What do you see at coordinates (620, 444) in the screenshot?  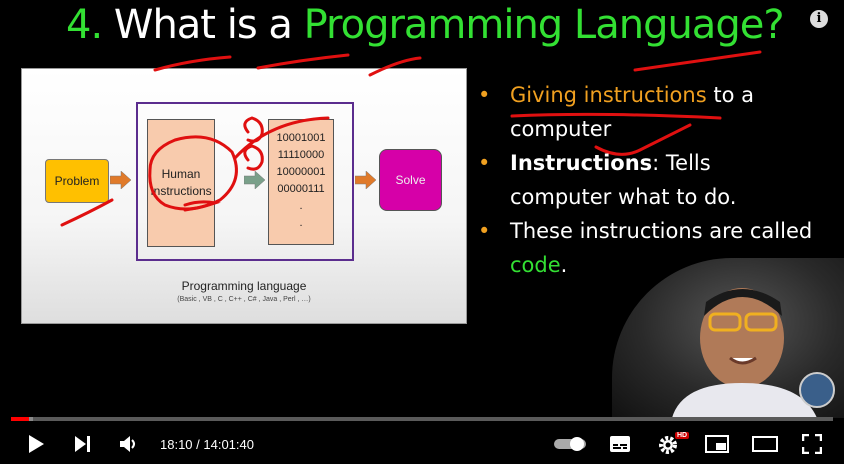 I see `subtitles-icon` at bounding box center [620, 444].